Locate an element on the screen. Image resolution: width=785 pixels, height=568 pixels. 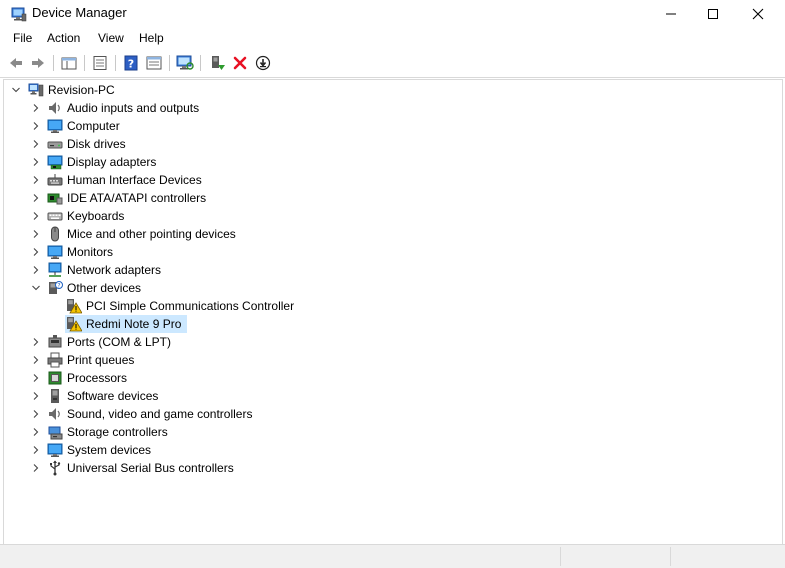
toolbar-separator is located at coordinates (115, 63).